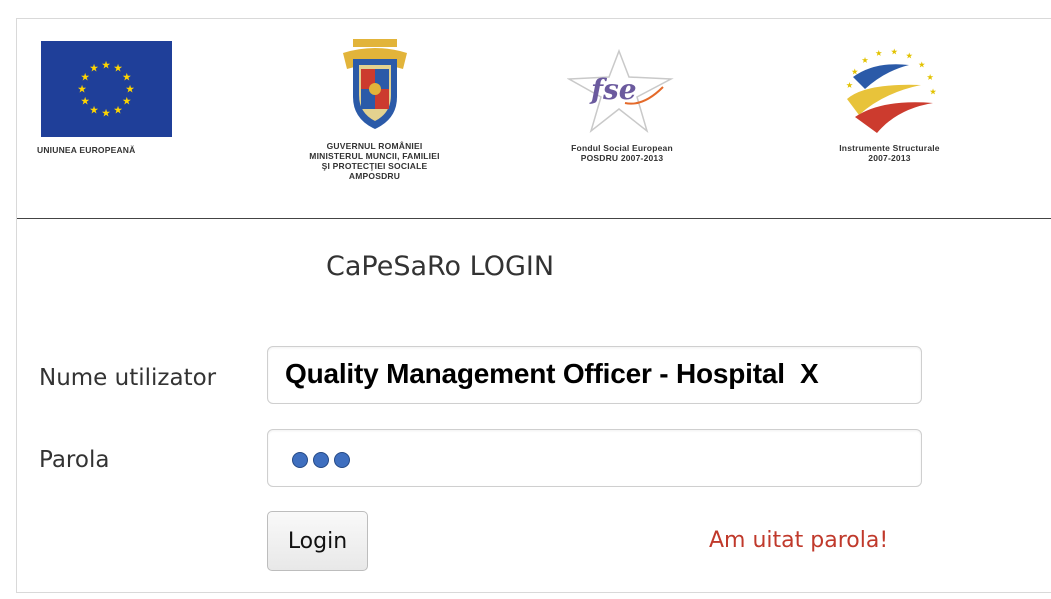  What do you see at coordinates (374, 166) in the screenshot?
I see `gov-caption-line: ŞI PROTECŢIEI SOCIALE` at bounding box center [374, 166].